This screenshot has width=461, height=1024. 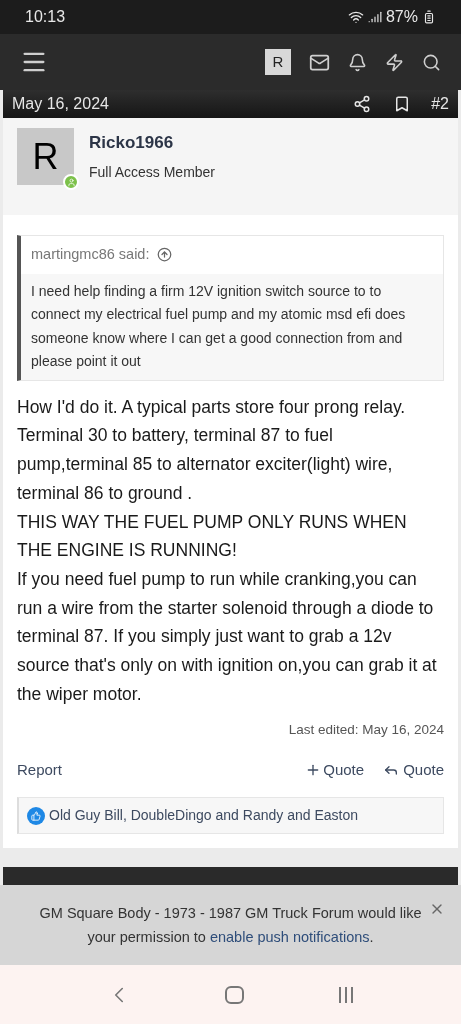 What do you see at coordinates (212, 536) in the screenshot?
I see `post-text: THIS WAY THE FUEL PUMP ONLY RUNS WHEN THE ENGINE IS RUNNING!` at bounding box center [212, 536].